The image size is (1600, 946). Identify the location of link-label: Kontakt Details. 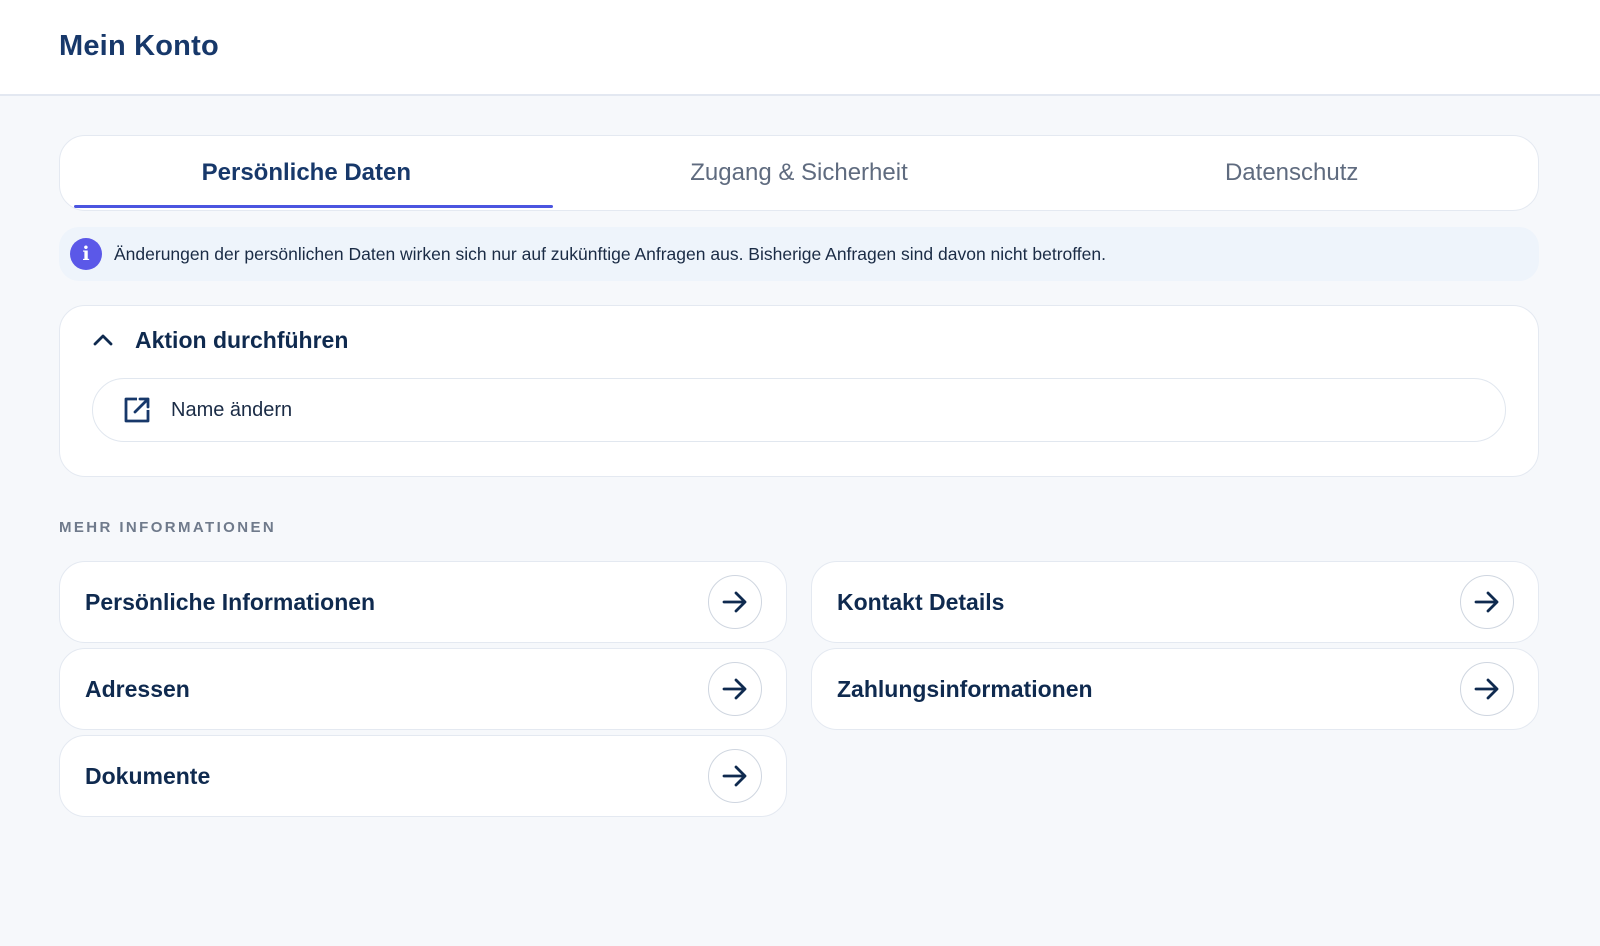
(921, 601).